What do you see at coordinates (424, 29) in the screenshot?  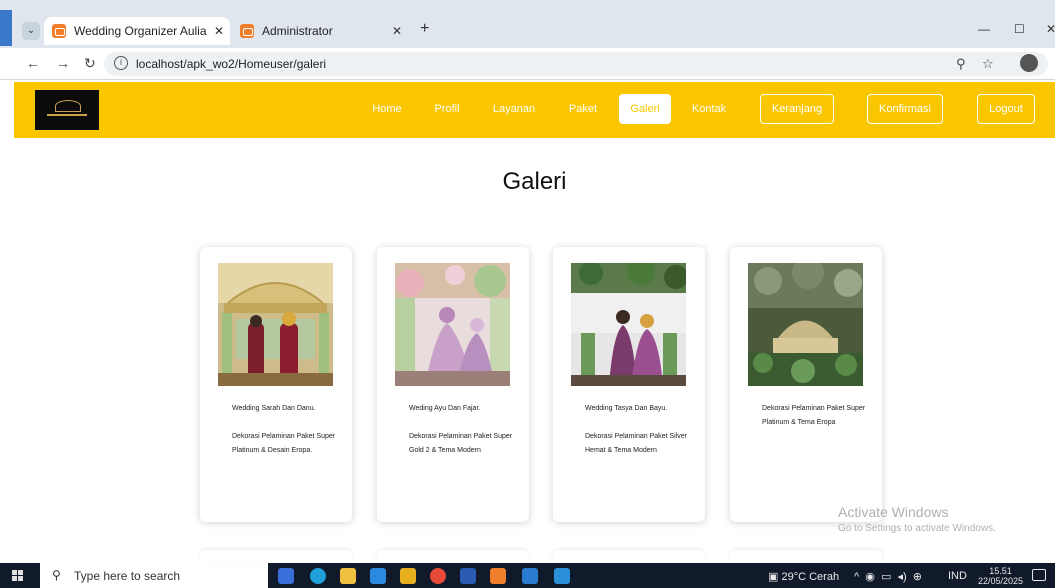 I see `new-tab-icon: +` at bounding box center [424, 29].